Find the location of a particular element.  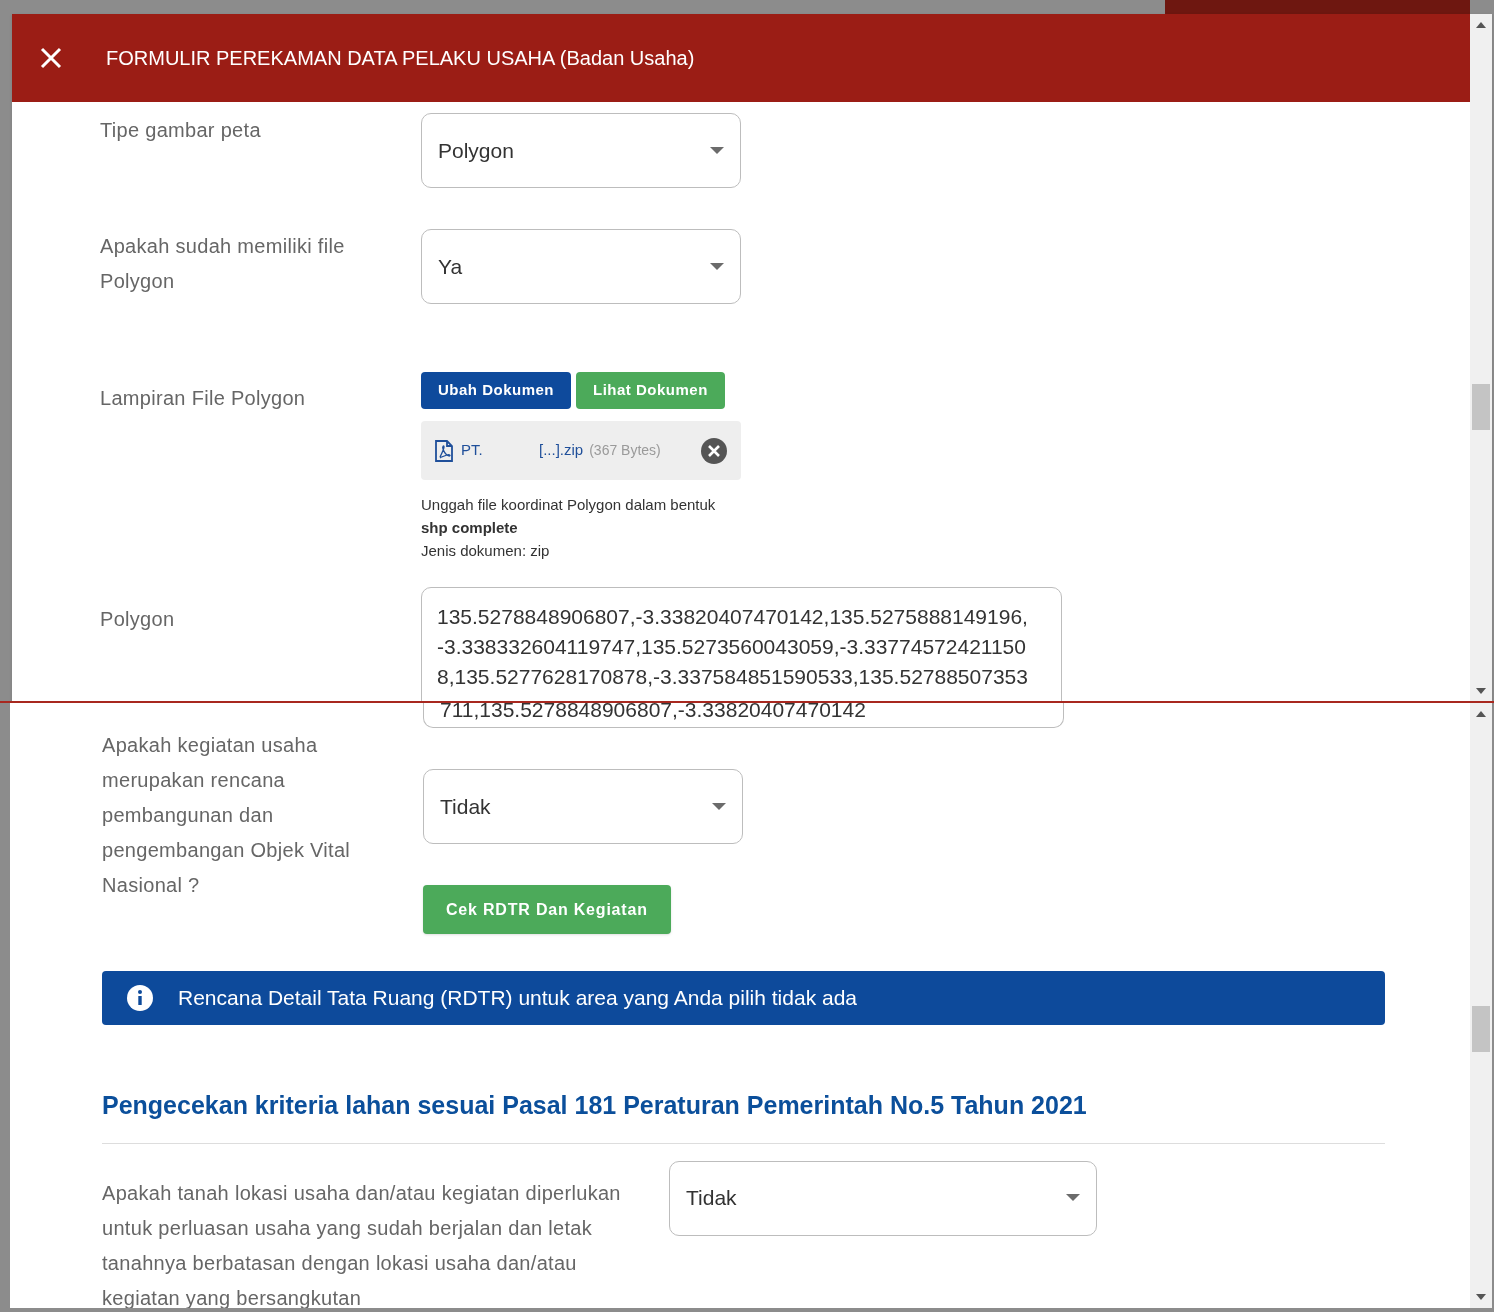

remove-icon is located at coordinates (714, 450).